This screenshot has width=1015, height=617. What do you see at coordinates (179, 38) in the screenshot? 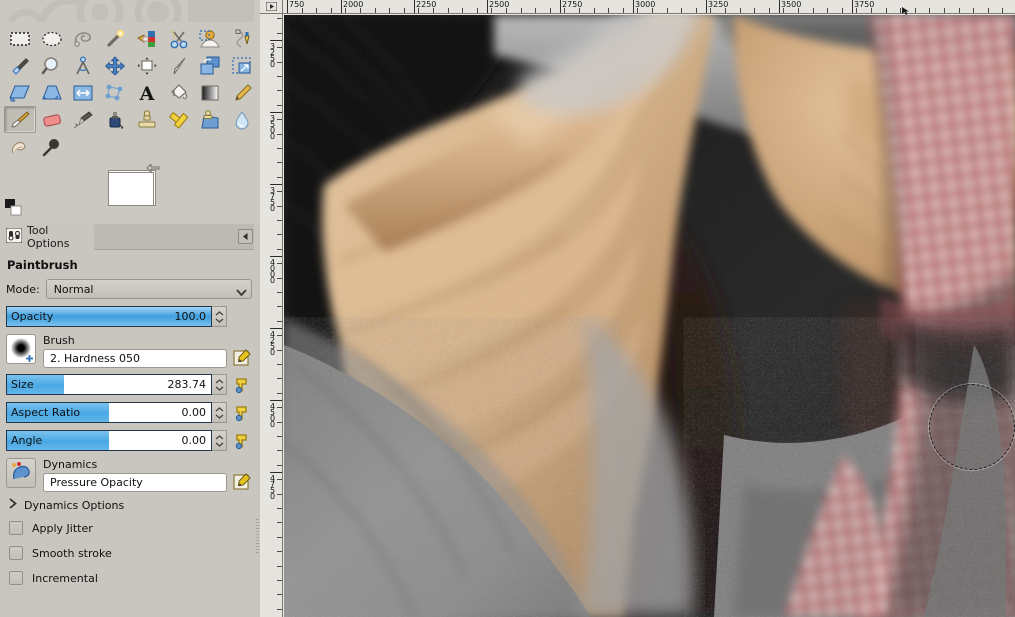
I see `scissors-select-icon` at bounding box center [179, 38].